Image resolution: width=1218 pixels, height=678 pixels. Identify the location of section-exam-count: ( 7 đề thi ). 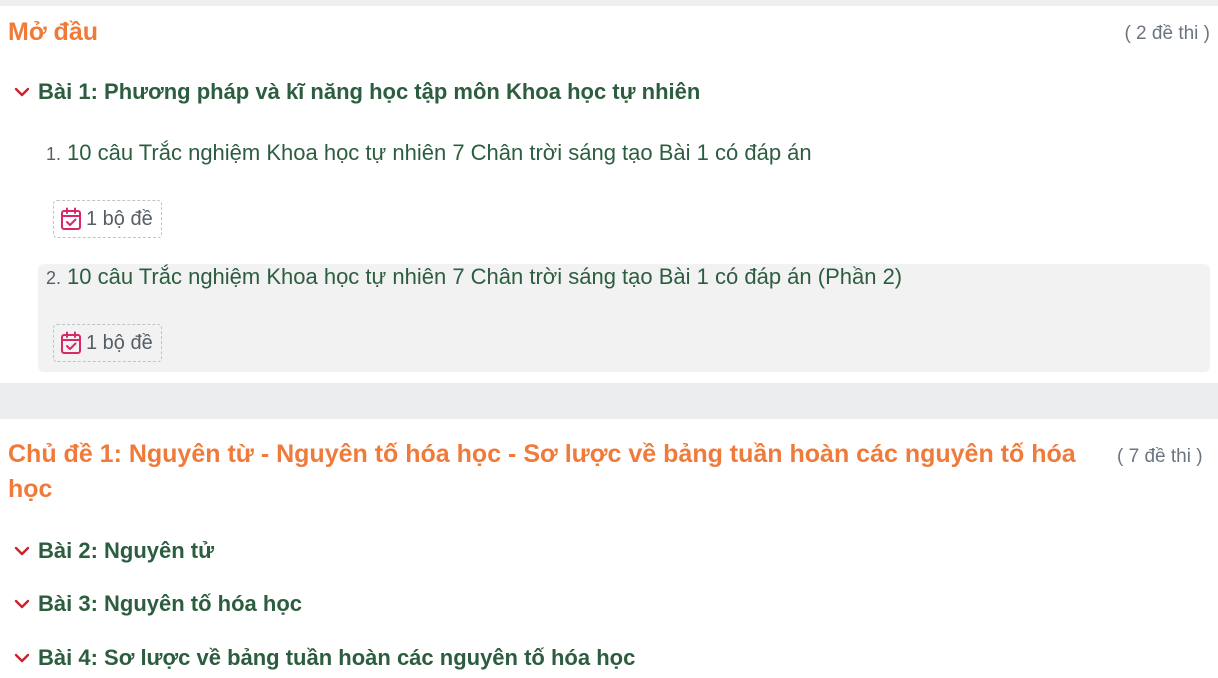
(1160, 456).